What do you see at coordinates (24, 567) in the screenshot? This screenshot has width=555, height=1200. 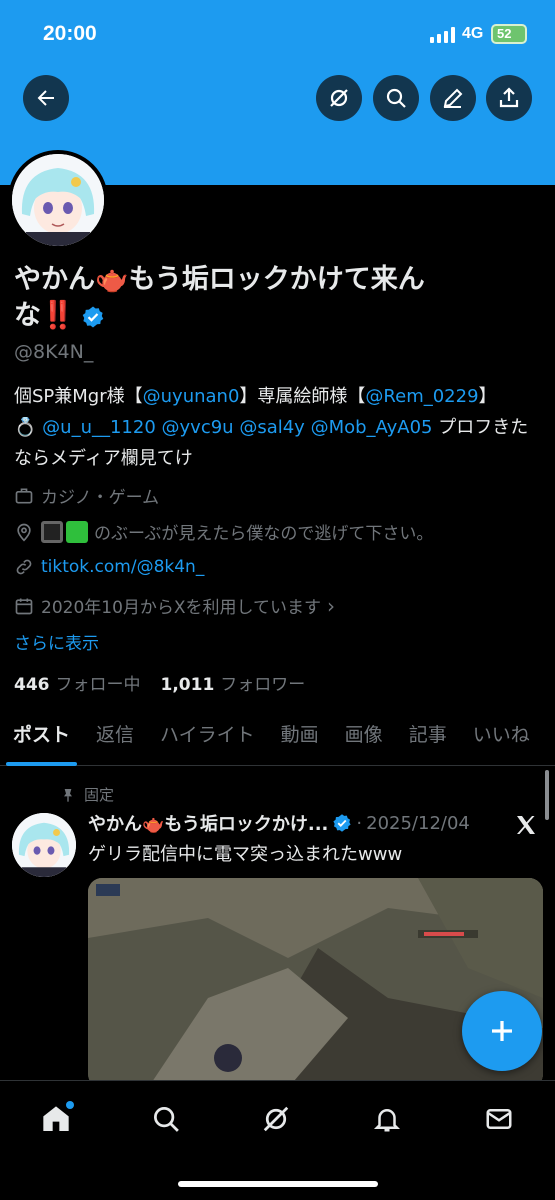 I see `link-icon` at bounding box center [24, 567].